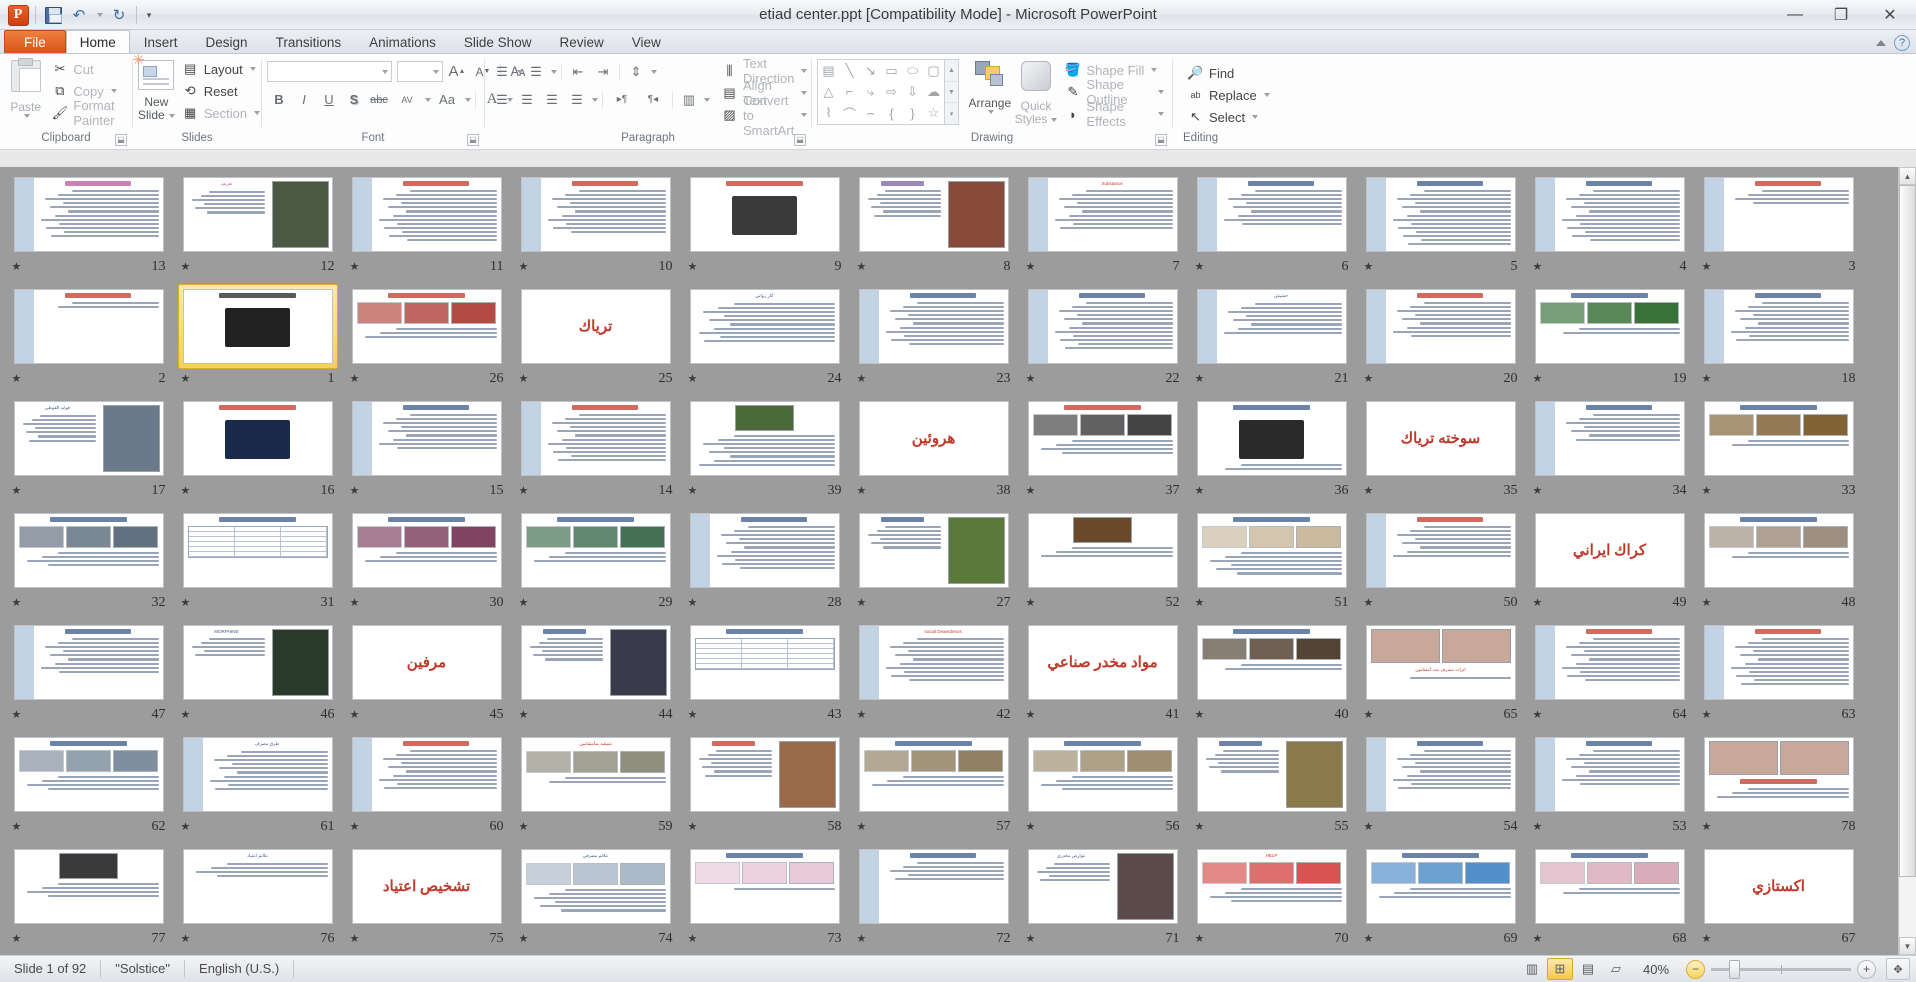  Describe the element at coordinates (536, 71) in the screenshot. I see `numbering-button: ☰` at that location.